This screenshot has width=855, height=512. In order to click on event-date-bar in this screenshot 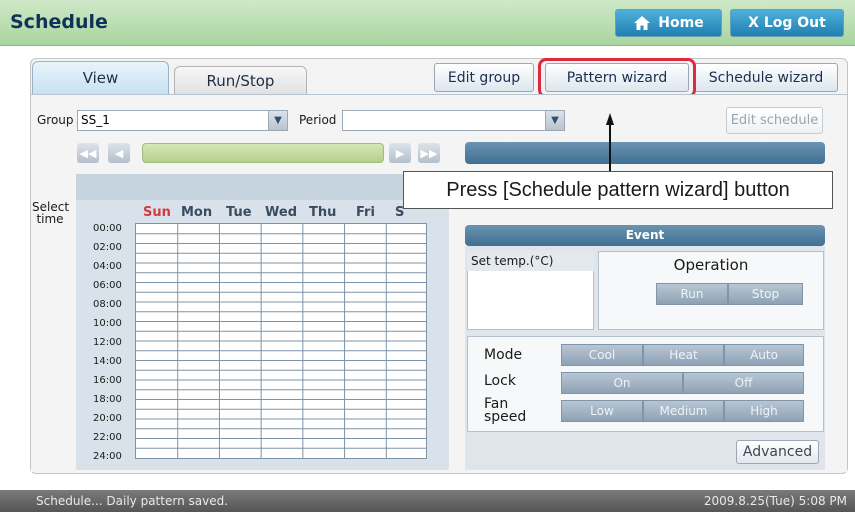, I will do `click(645, 153)`.